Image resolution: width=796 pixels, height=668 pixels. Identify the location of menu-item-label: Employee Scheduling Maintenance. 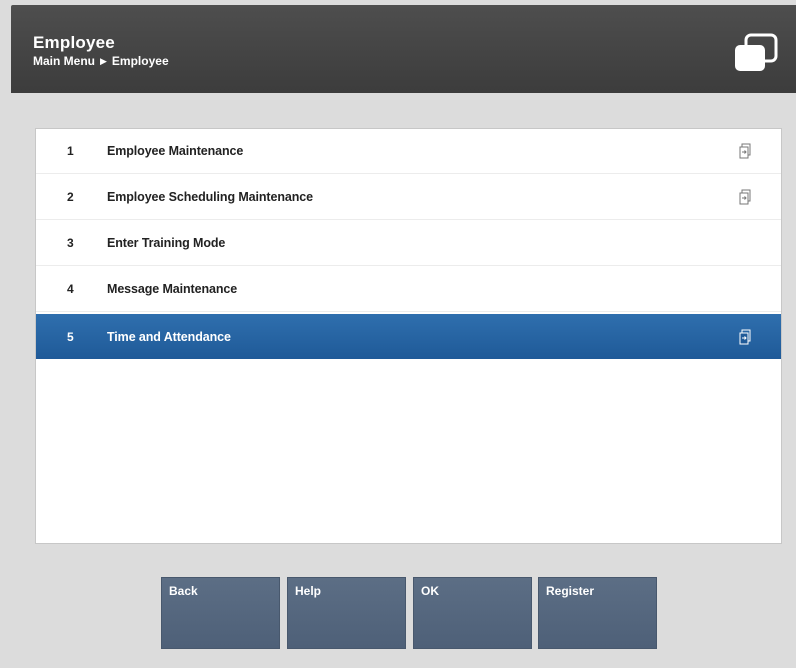
(210, 197).